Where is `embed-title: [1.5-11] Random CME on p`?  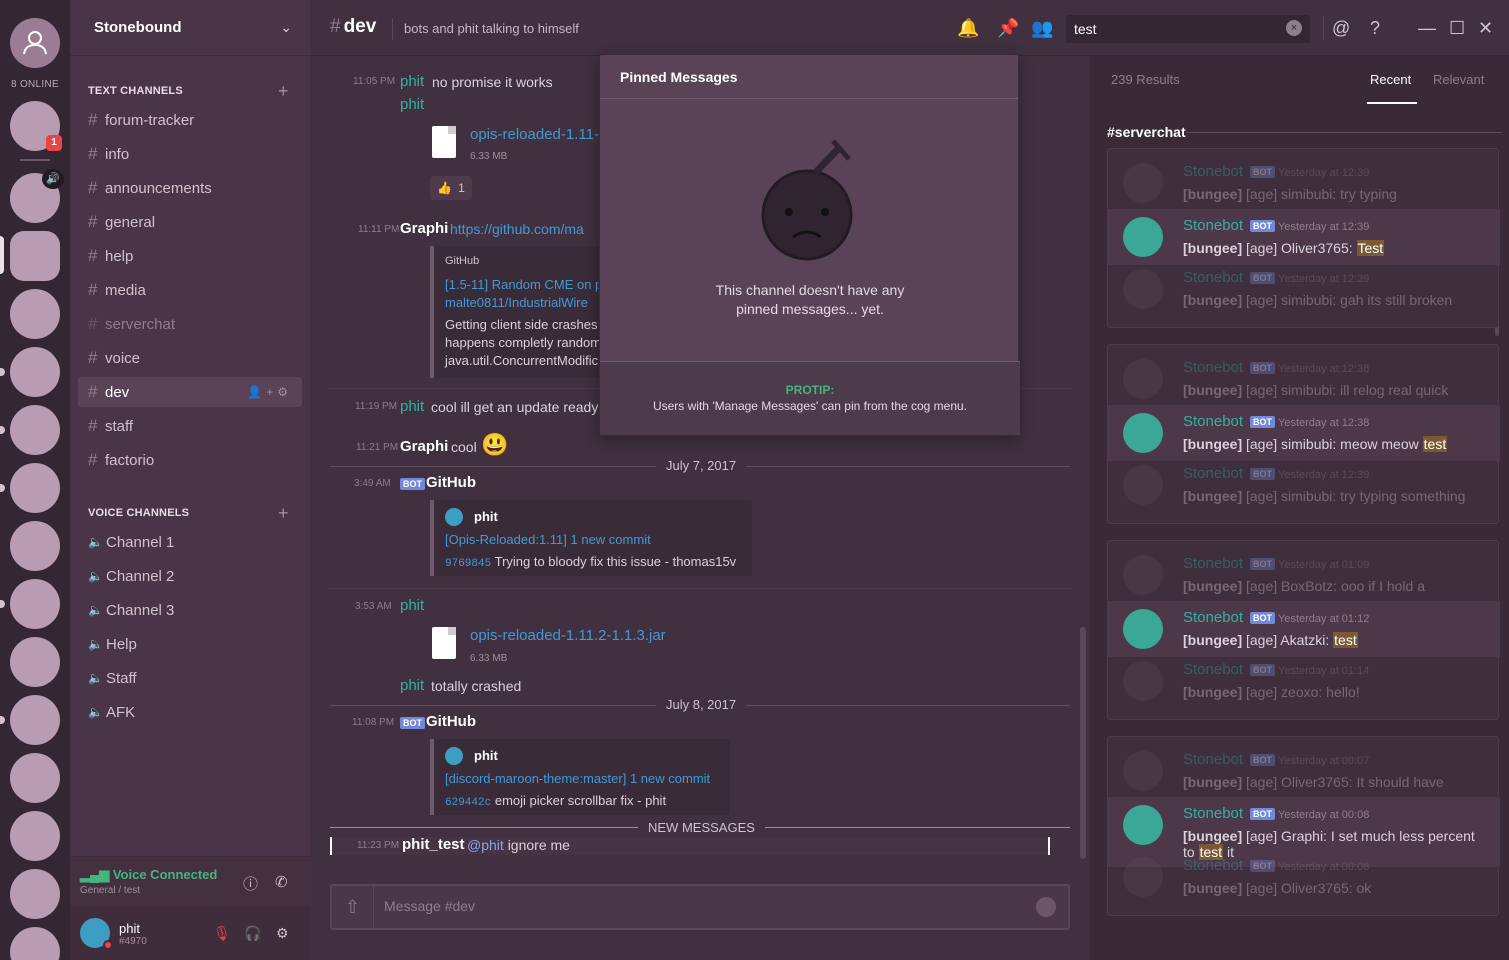
embed-title: [1.5-11] Random CME on p is located at coordinates (523, 284).